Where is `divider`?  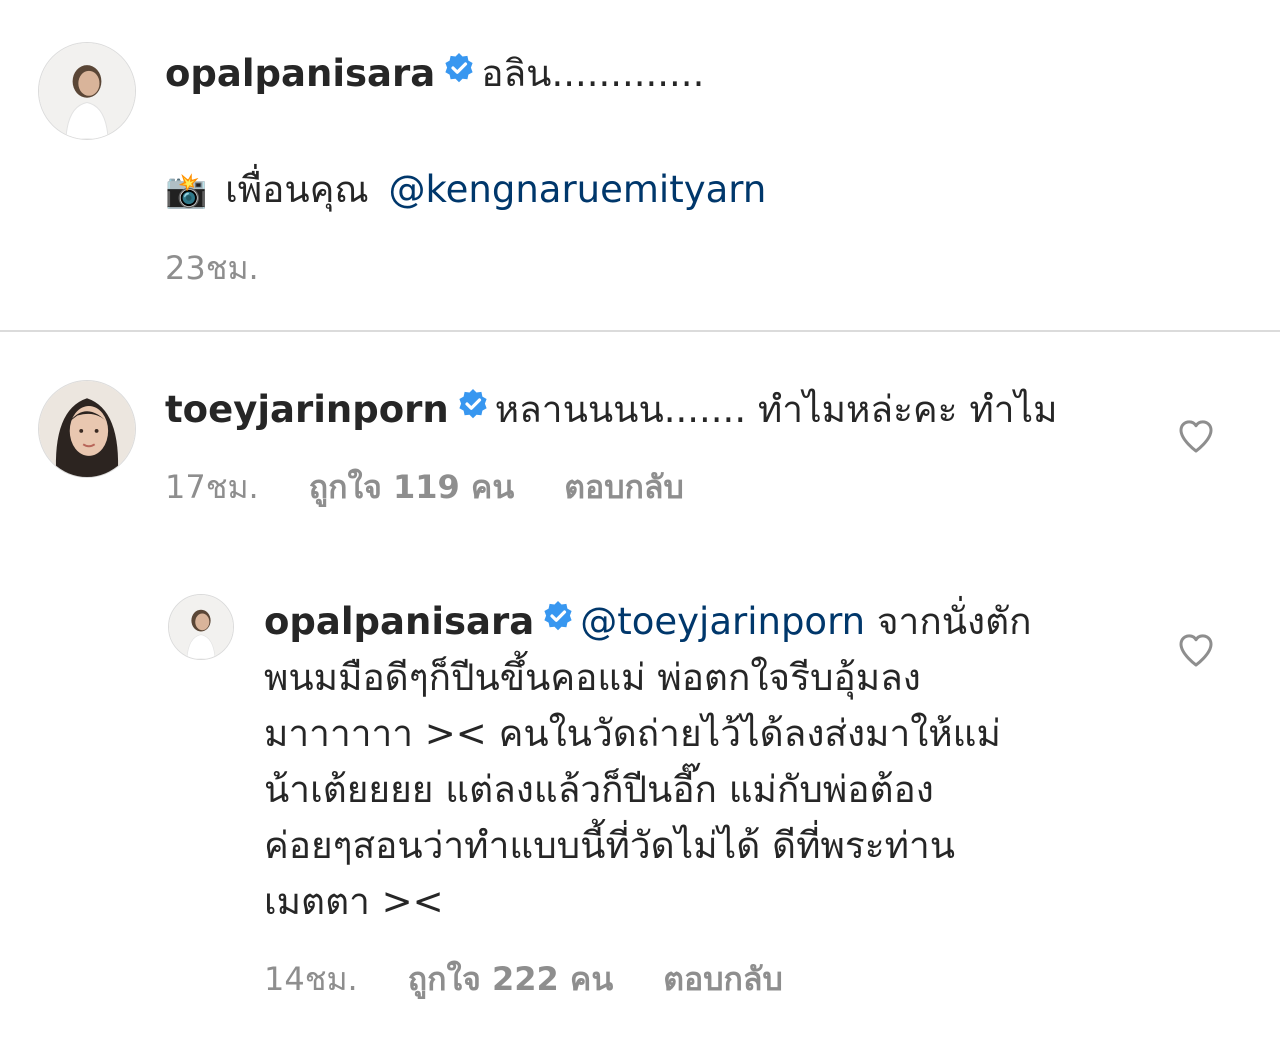
divider is located at coordinates (640, 331).